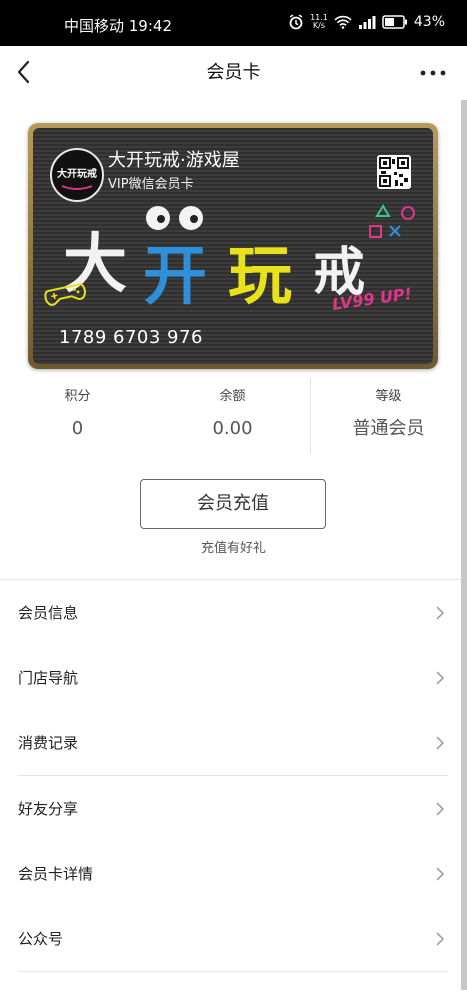  What do you see at coordinates (394, 22) in the screenshot?
I see `battery-icon` at bounding box center [394, 22].